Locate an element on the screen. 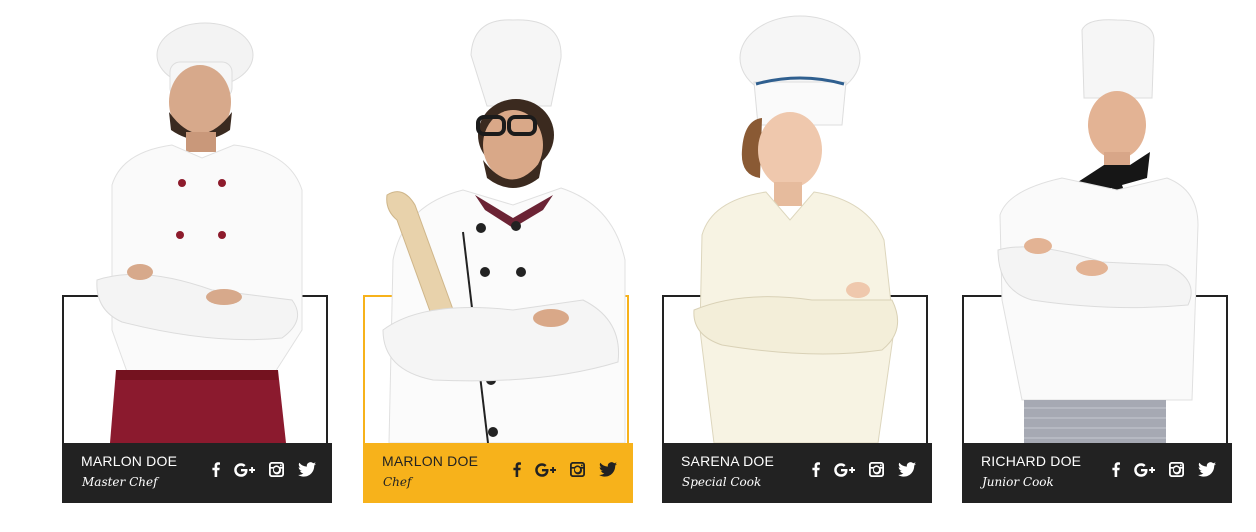 Image resolution: width=1256 pixels, height=532 pixels. member-name: RICHARD DOE is located at coordinates (1031, 461).